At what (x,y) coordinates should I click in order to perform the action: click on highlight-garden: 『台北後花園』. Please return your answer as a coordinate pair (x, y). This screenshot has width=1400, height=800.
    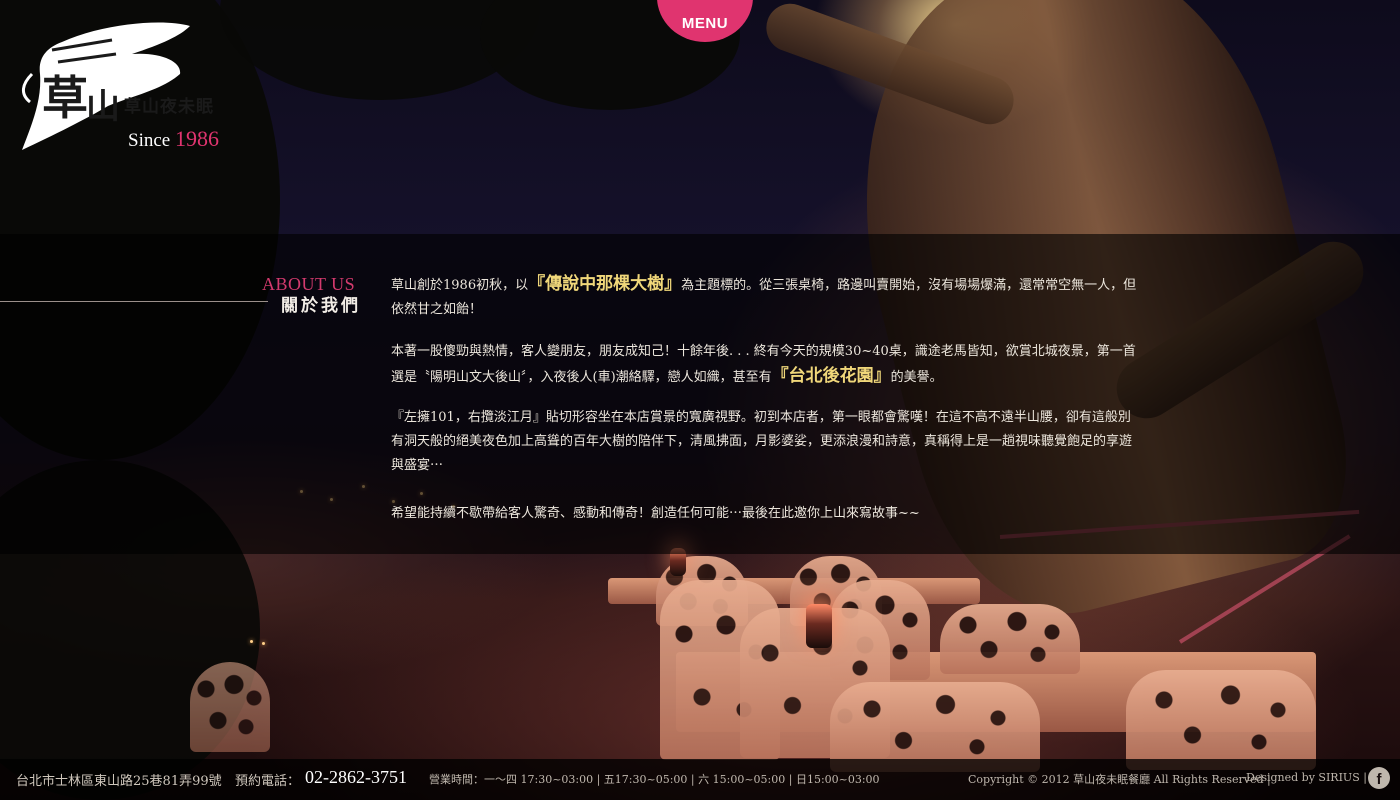
    Looking at the image, I should click on (831, 376).